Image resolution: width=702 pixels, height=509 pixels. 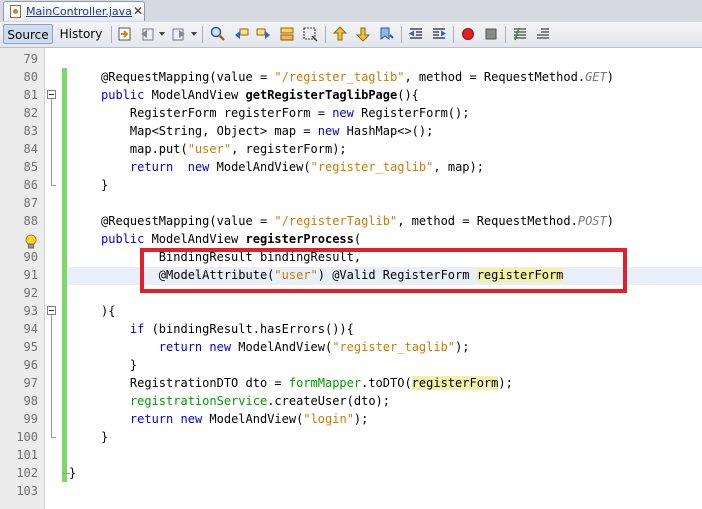 What do you see at coordinates (411, 113) in the screenshot?
I see `code-token: RegisterForm();` at bounding box center [411, 113].